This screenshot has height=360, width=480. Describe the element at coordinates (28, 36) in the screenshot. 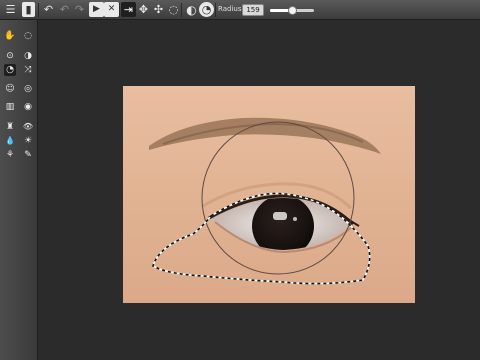

I see `lasso-select-icon: ◌` at that location.